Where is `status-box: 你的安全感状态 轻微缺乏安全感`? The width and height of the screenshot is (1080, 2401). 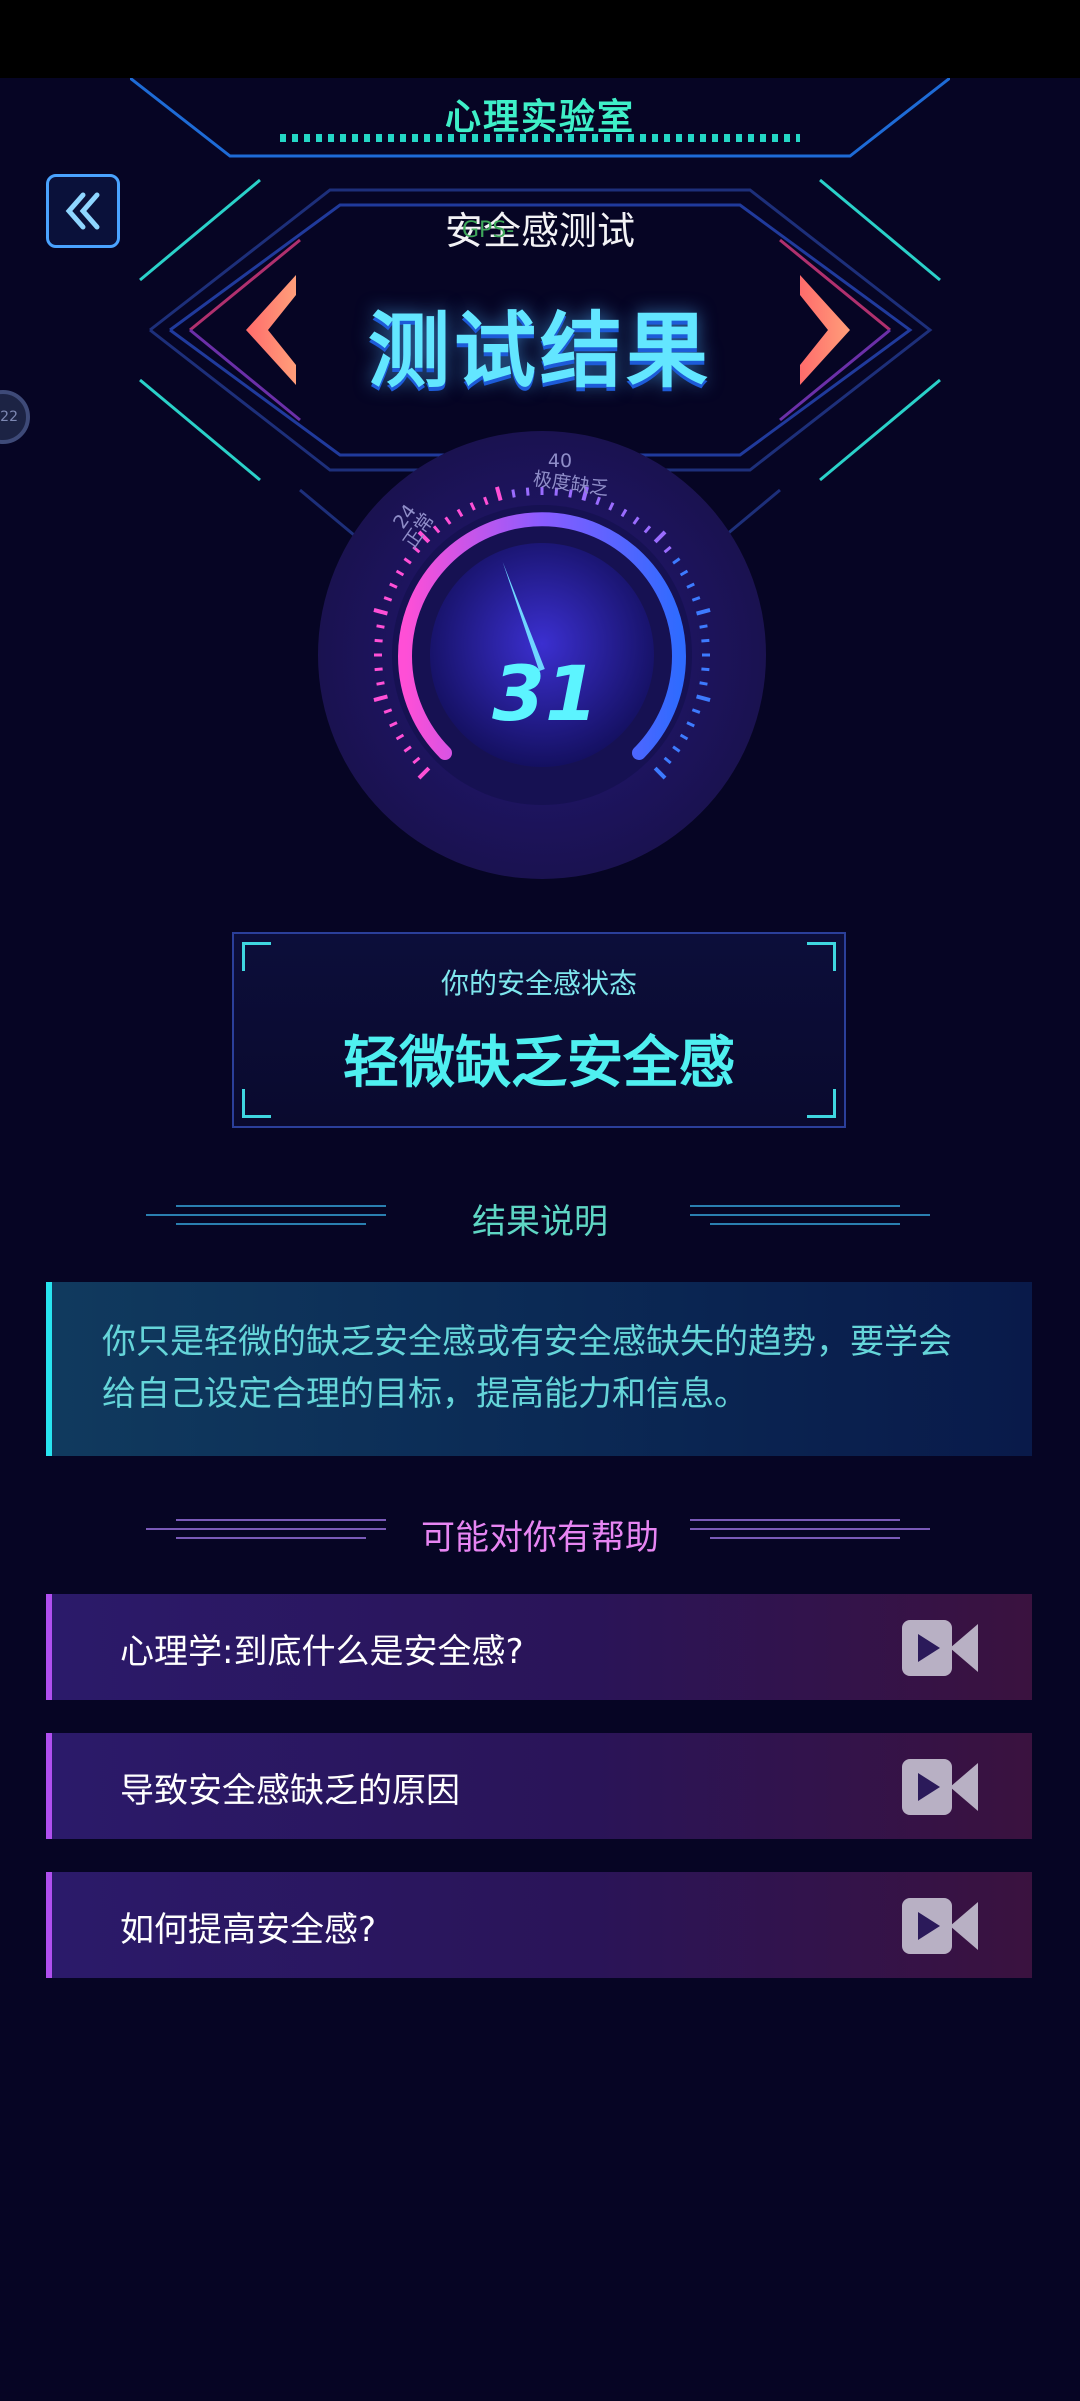 status-box: 你的安全感状态 轻微缺乏安全感 is located at coordinates (539, 1030).